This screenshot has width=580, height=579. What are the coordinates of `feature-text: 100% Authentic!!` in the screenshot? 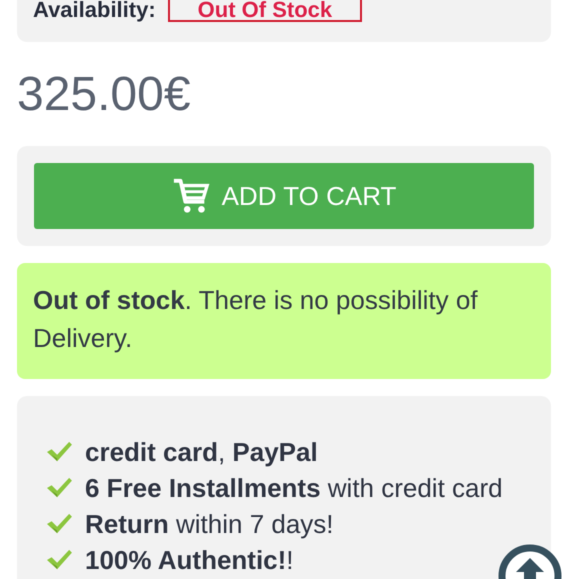 It's located at (189, 560).